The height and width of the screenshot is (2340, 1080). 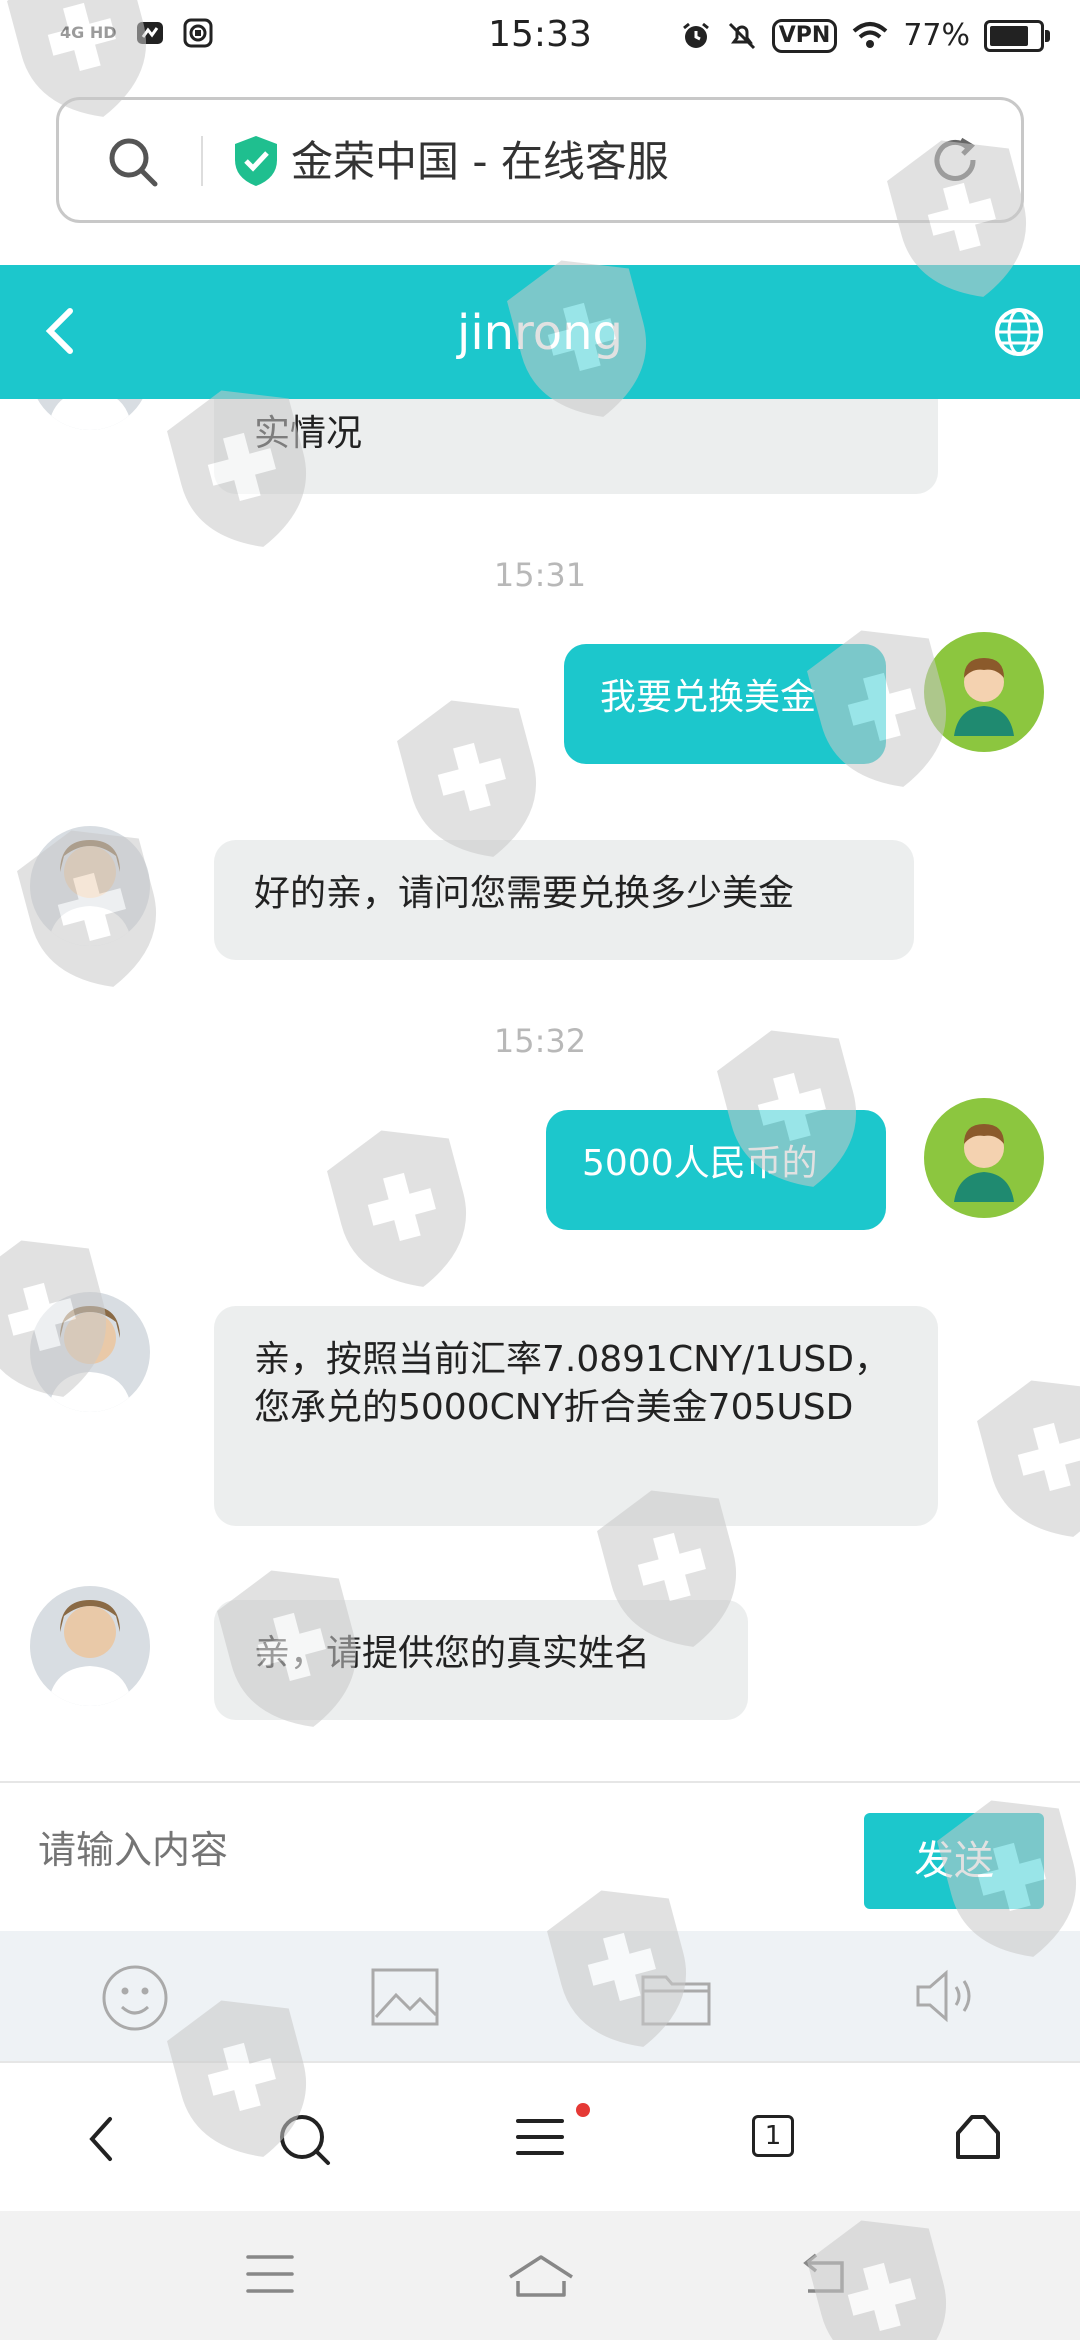 What do you see at coordinates (540, 1041) in the screenshot?
I see `timestamp: 15:32` at bounding box center [540, 1041].